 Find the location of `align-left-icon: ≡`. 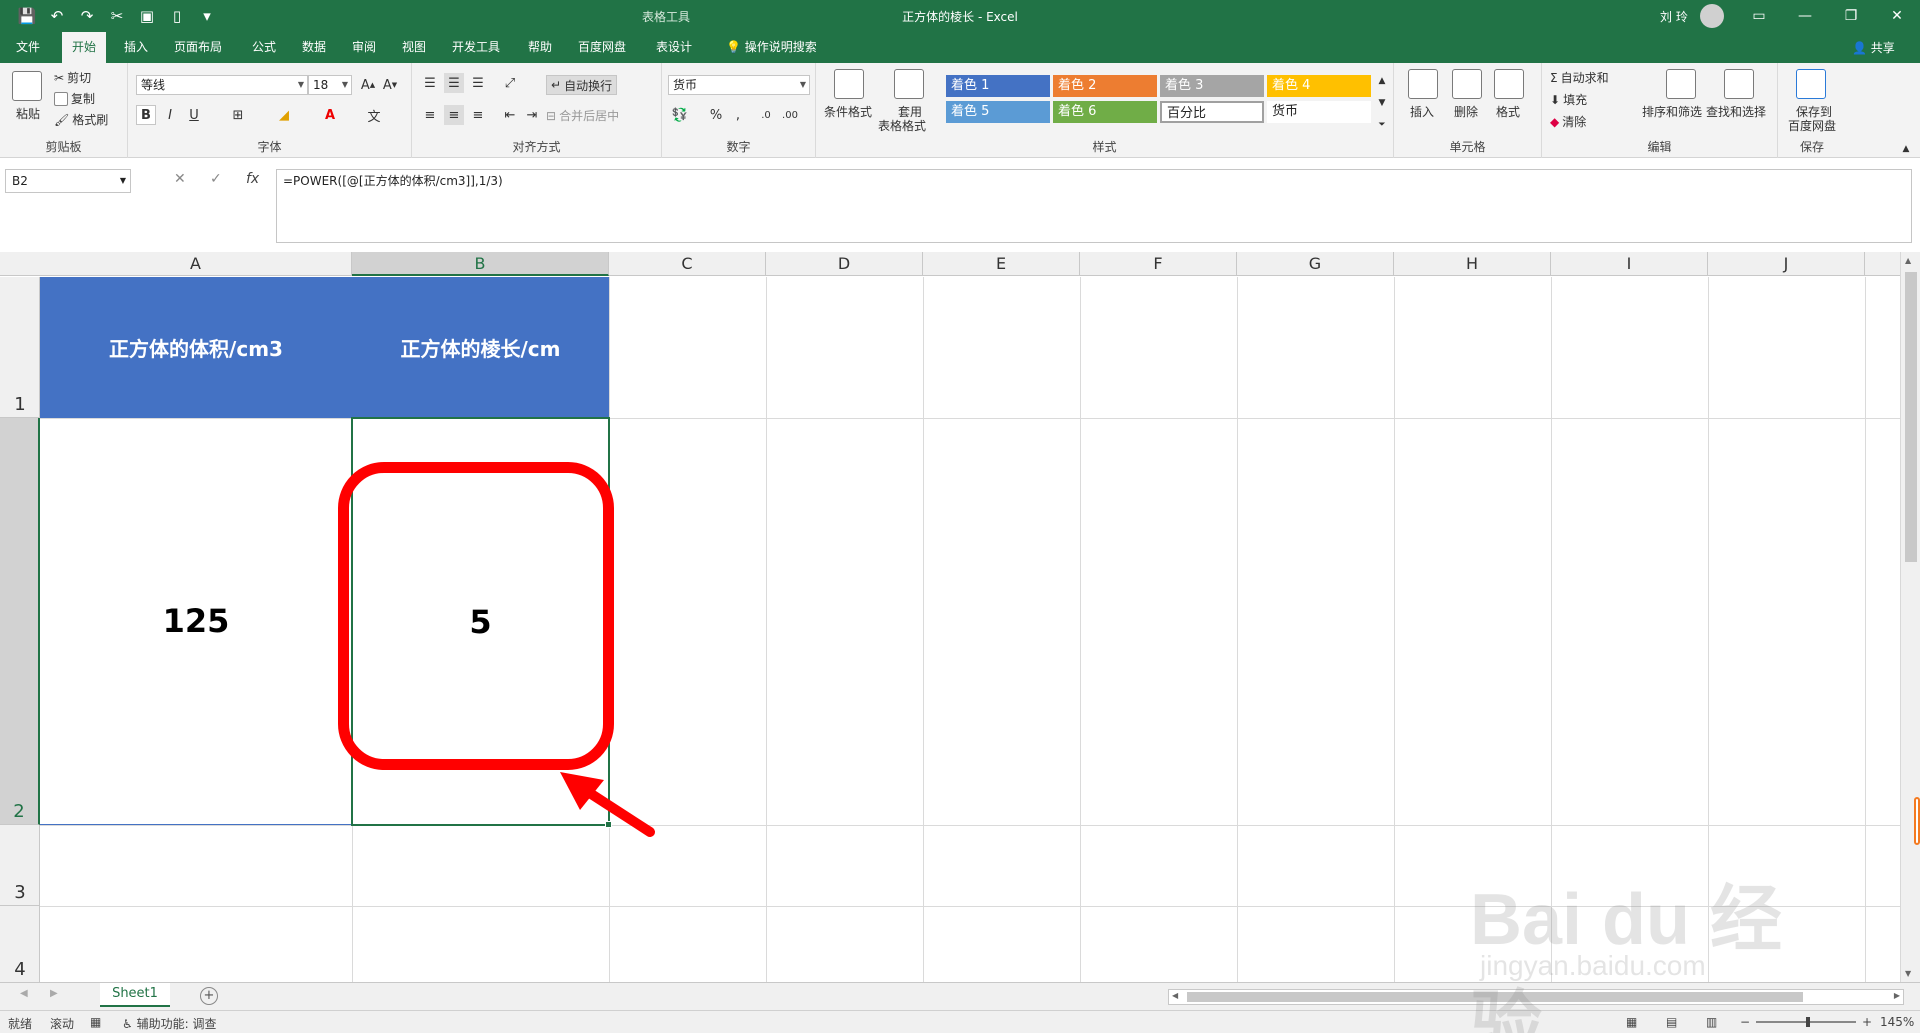

align-left-icon: ≡ is located at coordinates (430, 115).